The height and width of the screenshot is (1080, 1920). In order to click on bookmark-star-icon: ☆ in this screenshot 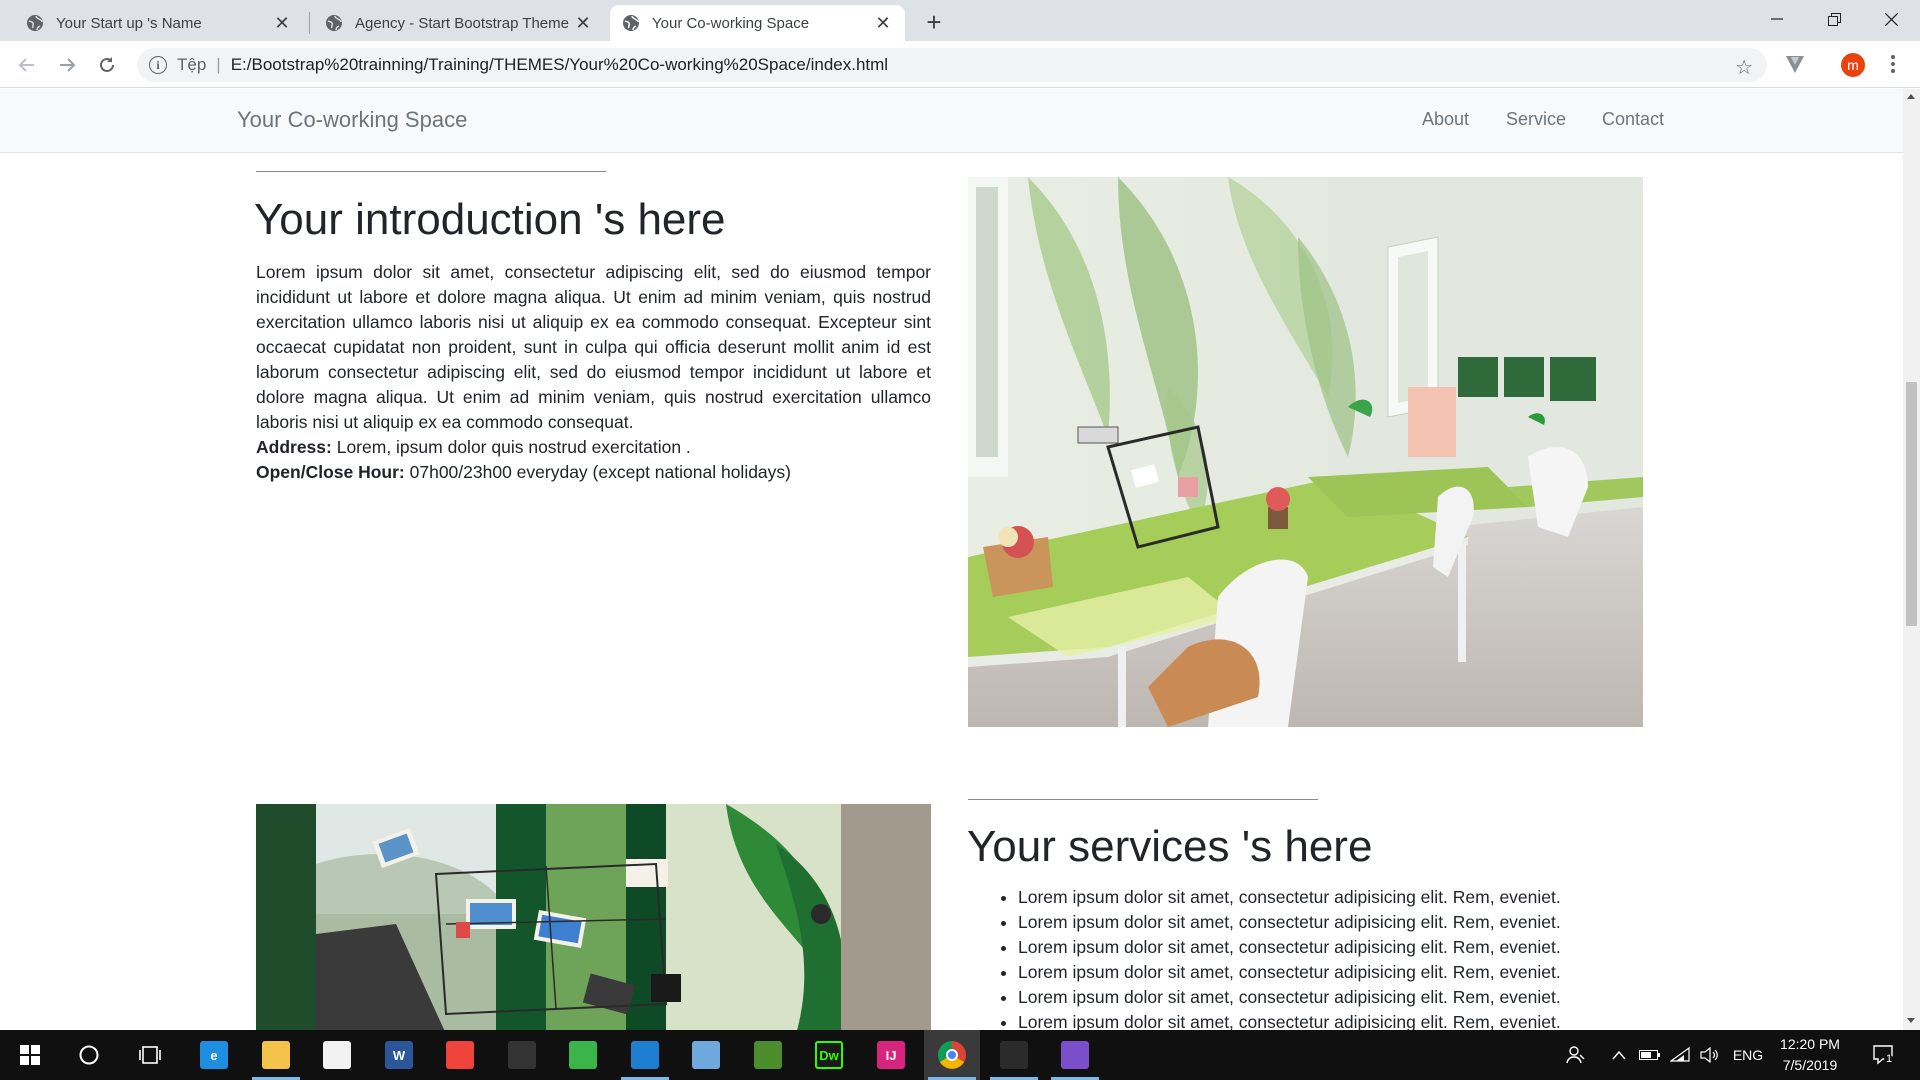, I will do `click(1744, 67)`.